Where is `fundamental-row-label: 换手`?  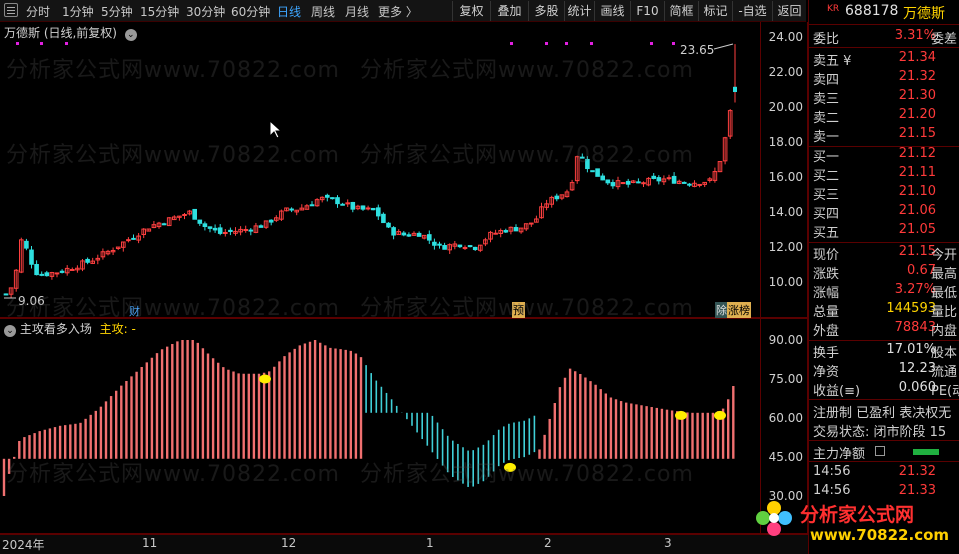 fundamental-row-label: 换手 is located at coordinates (826, 353).